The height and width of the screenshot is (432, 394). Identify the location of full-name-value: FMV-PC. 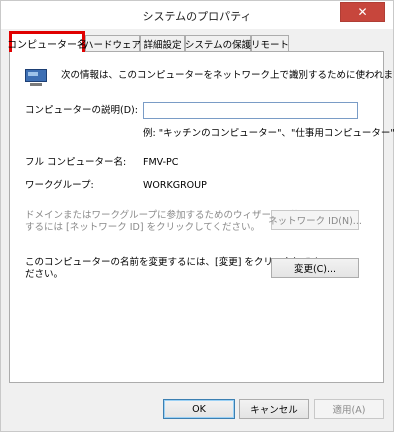
(161, 162).